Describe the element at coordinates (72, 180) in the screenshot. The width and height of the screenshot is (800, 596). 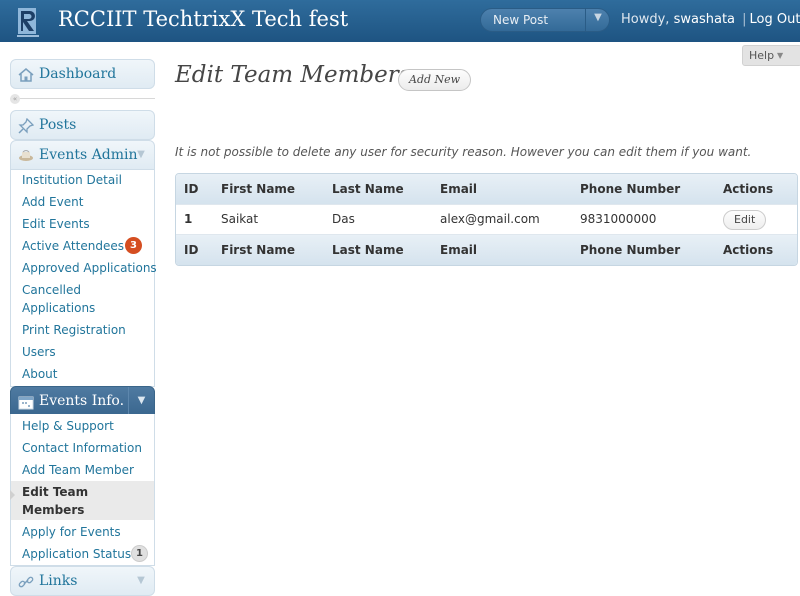
I see `submenu-item-institution-detail: Institution Detail` at that location.